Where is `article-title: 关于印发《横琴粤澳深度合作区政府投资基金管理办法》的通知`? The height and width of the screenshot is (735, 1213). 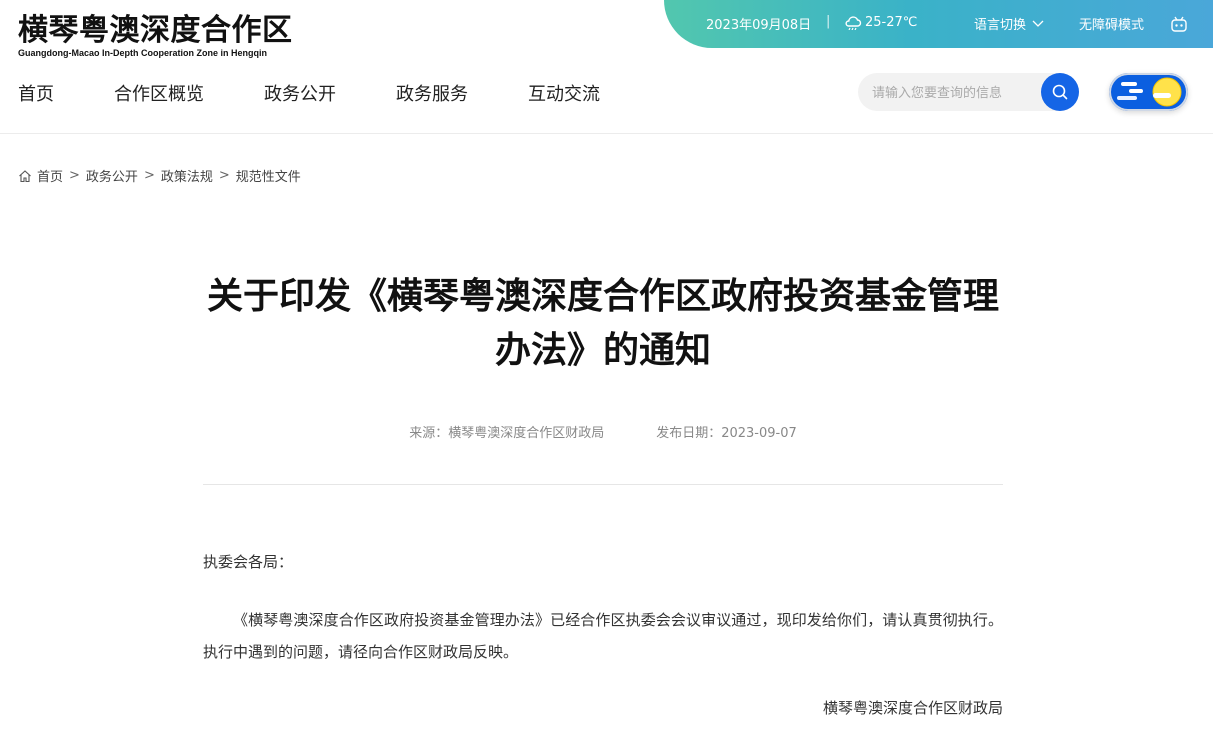 article-title: 关于印发《横琴粤澳深度合作区政府投资基金管理办法》的通知 is located at coordinates (602, 323).